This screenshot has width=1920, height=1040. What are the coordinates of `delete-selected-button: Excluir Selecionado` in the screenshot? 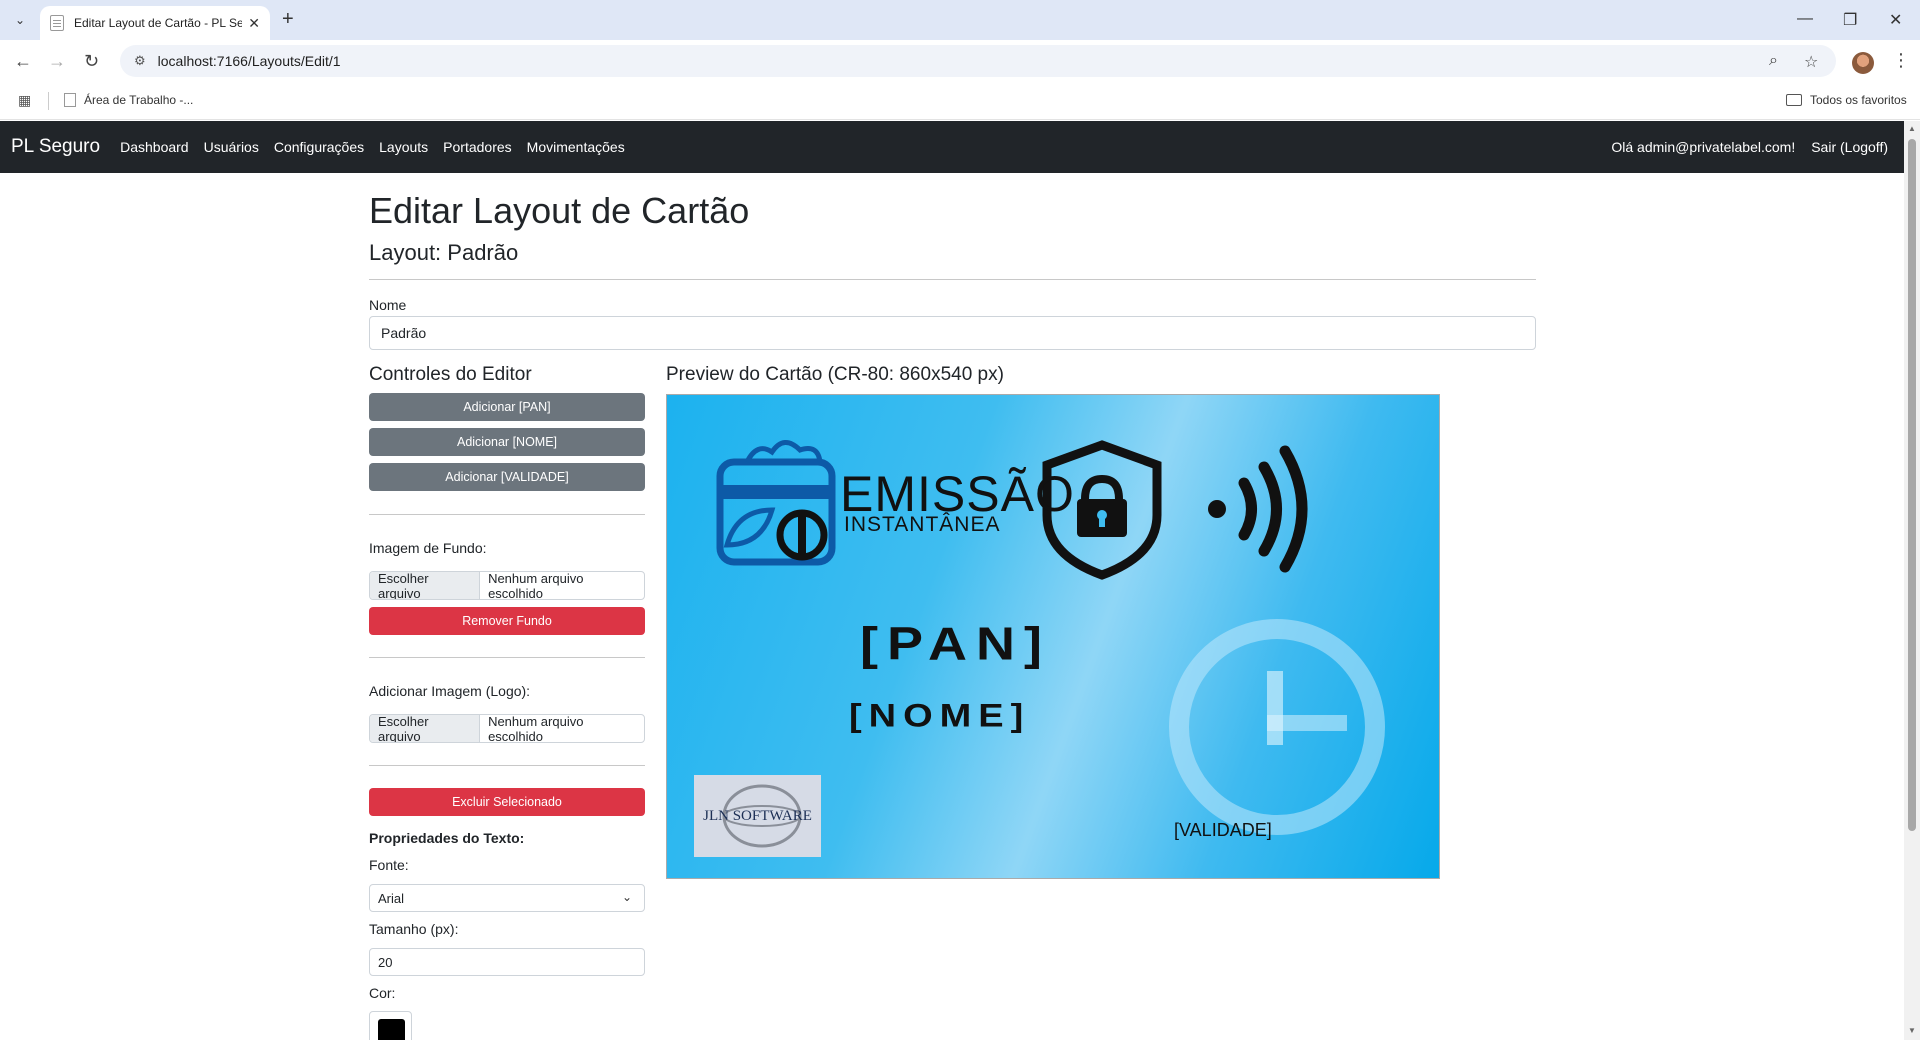 It's located at (507, 802).